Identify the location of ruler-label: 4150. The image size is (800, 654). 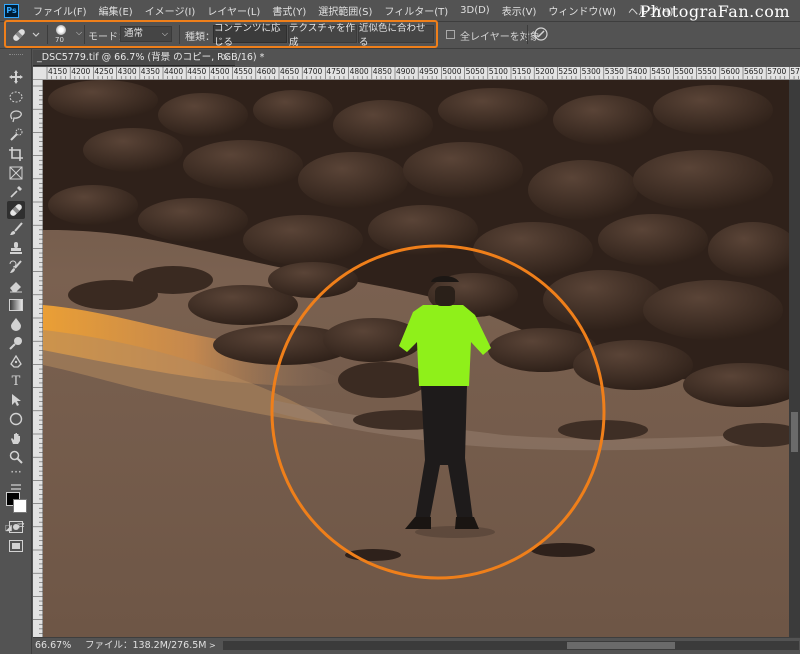
(58, 71).